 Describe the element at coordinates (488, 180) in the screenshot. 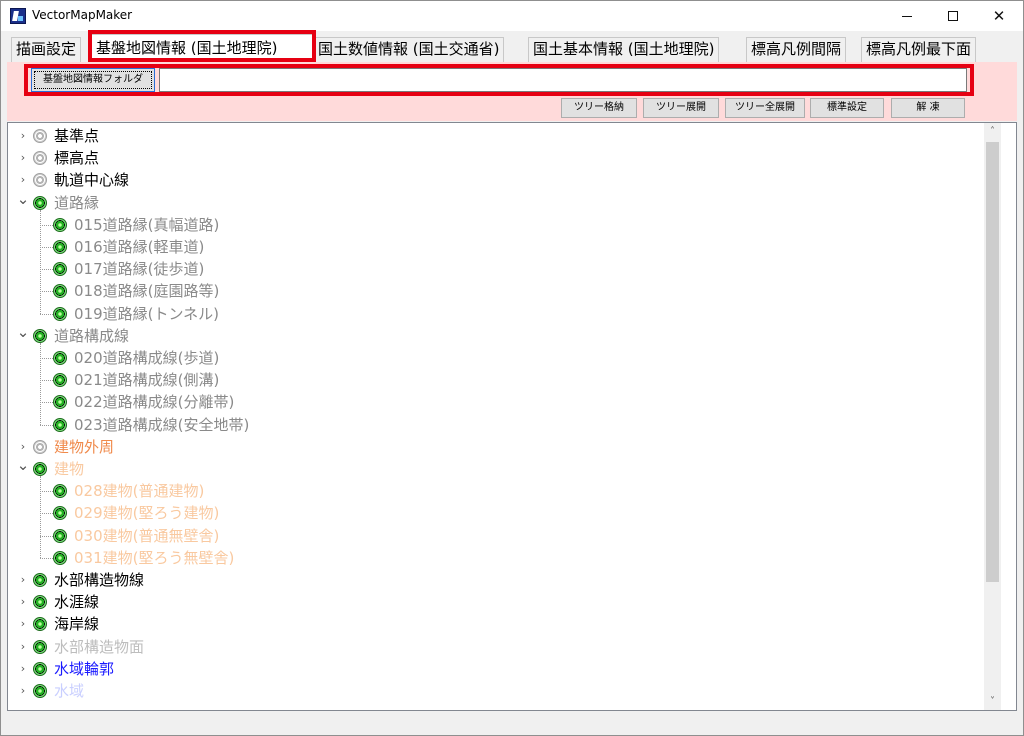

I see `tree-node: › 軌道中心線` at that location.